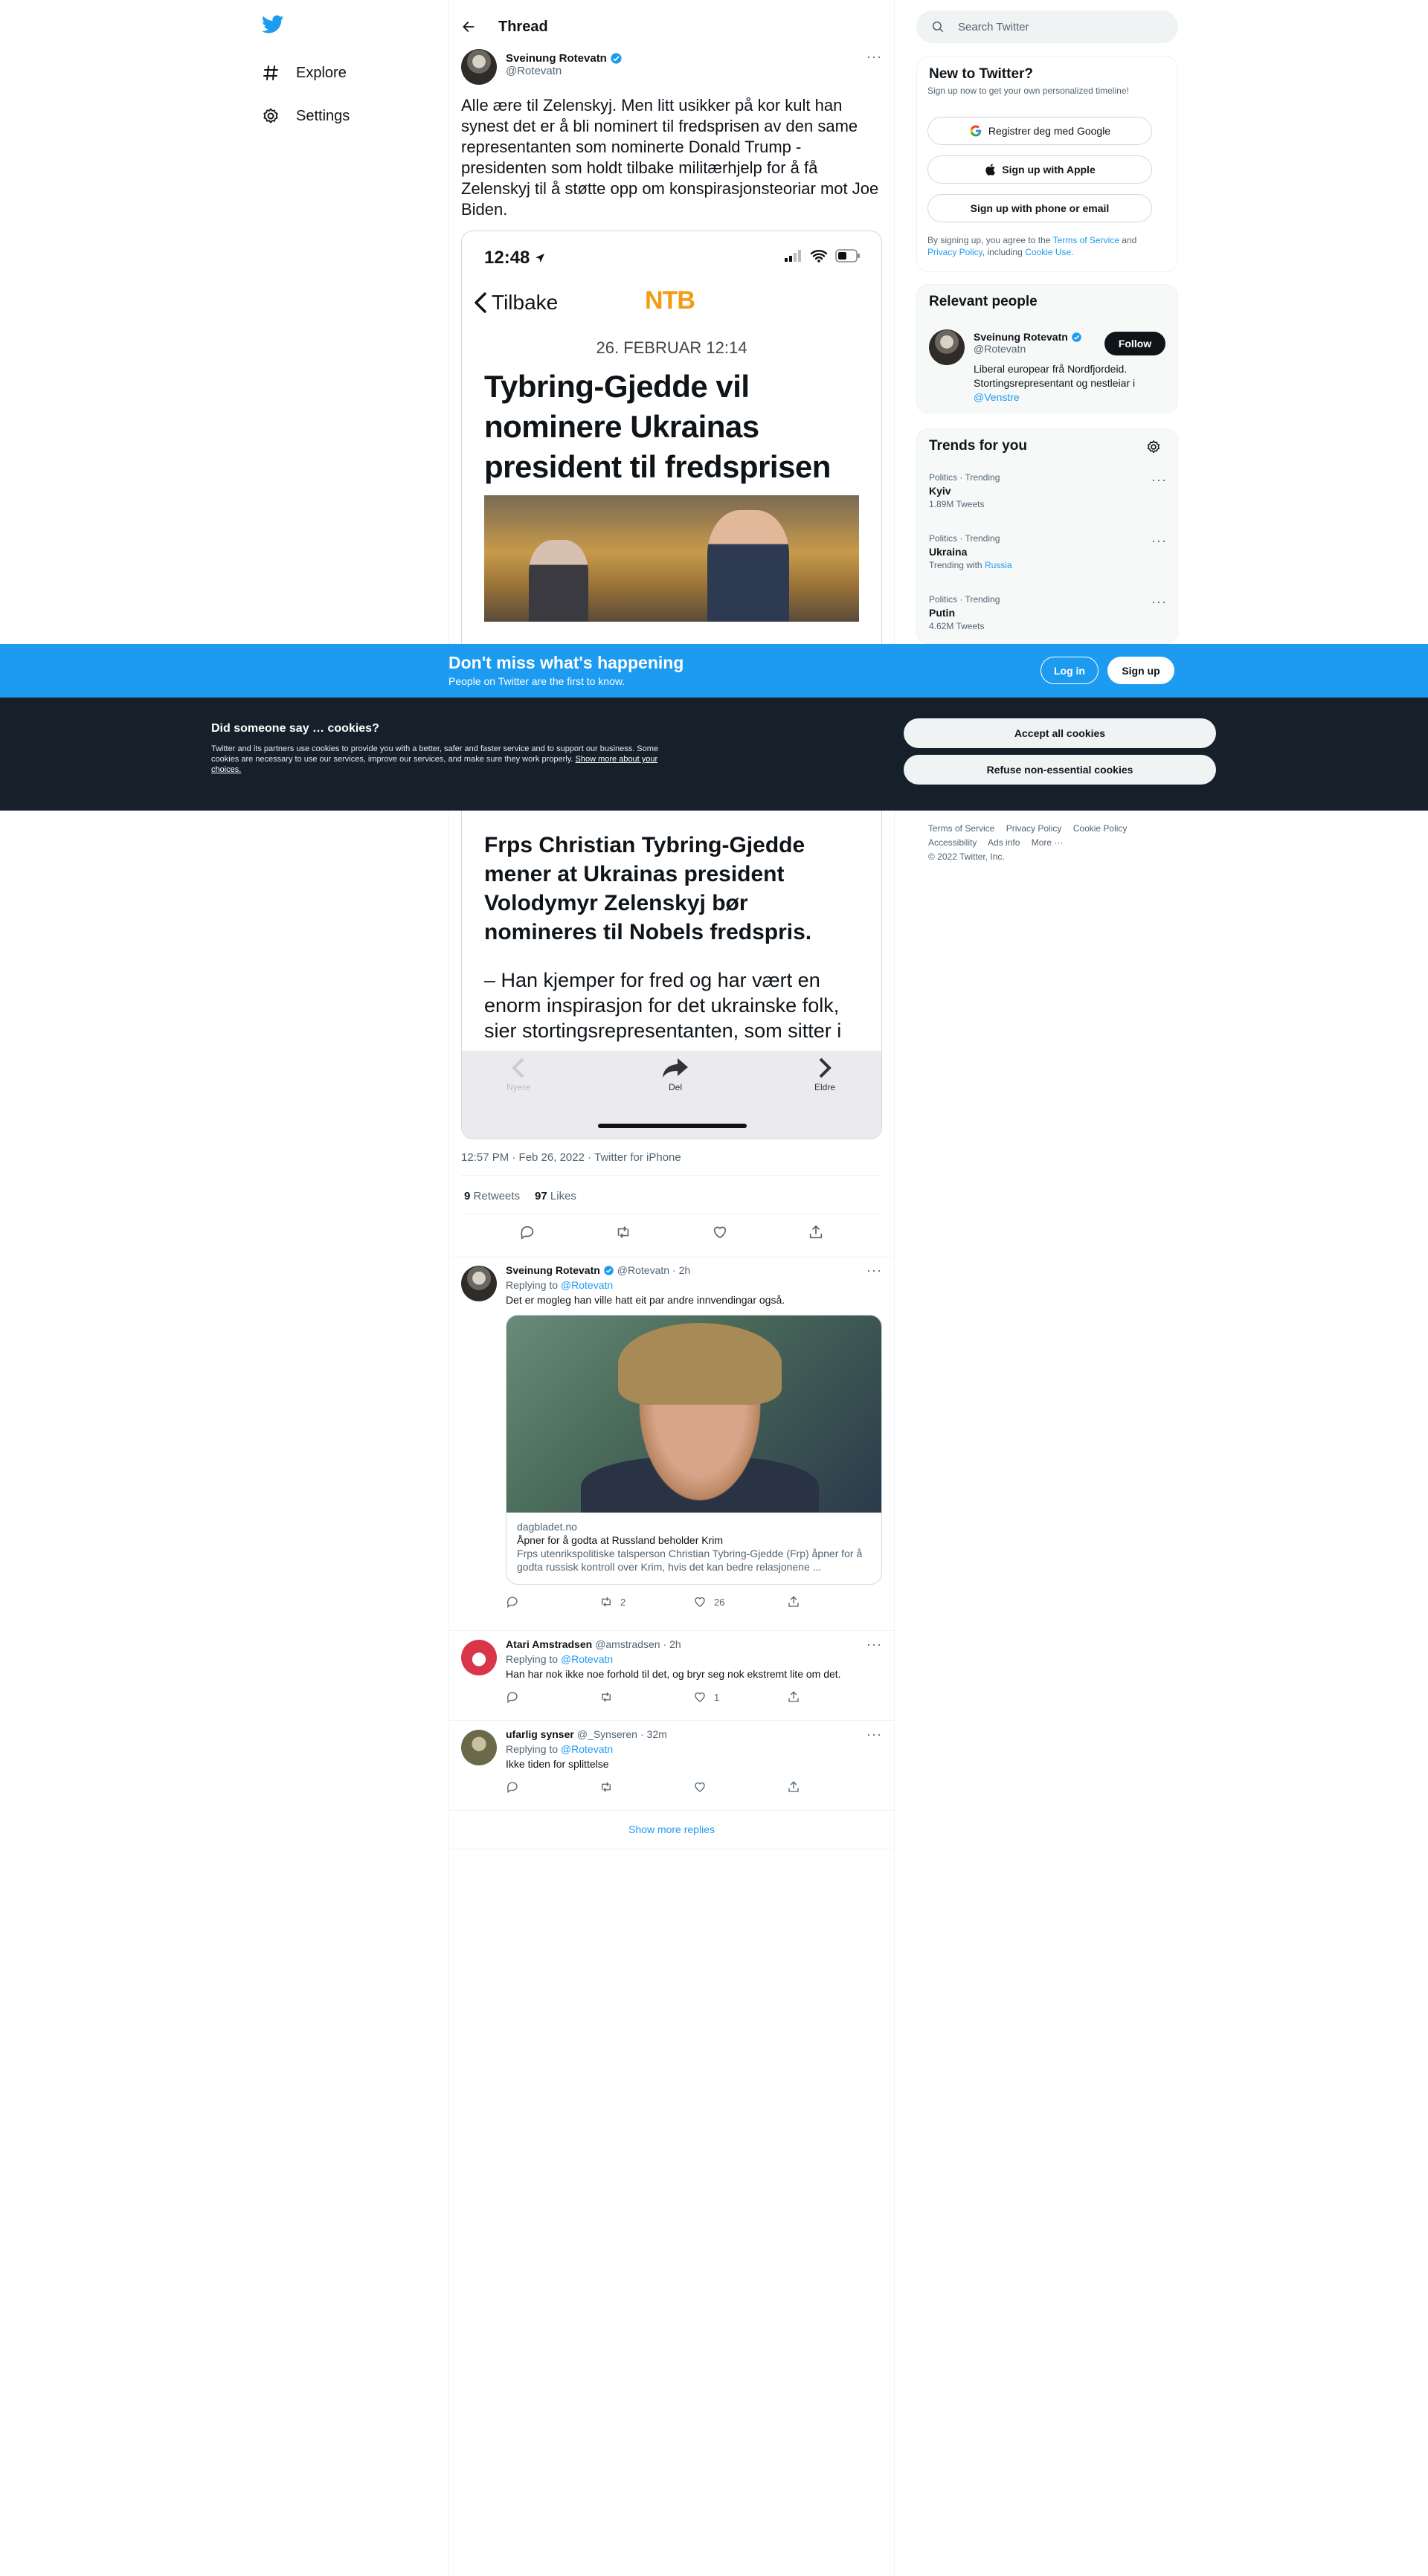  What do you see at coordinates (740, 1787) in the screenshot?
I see `like-button` at bounding box center [740, 1787].